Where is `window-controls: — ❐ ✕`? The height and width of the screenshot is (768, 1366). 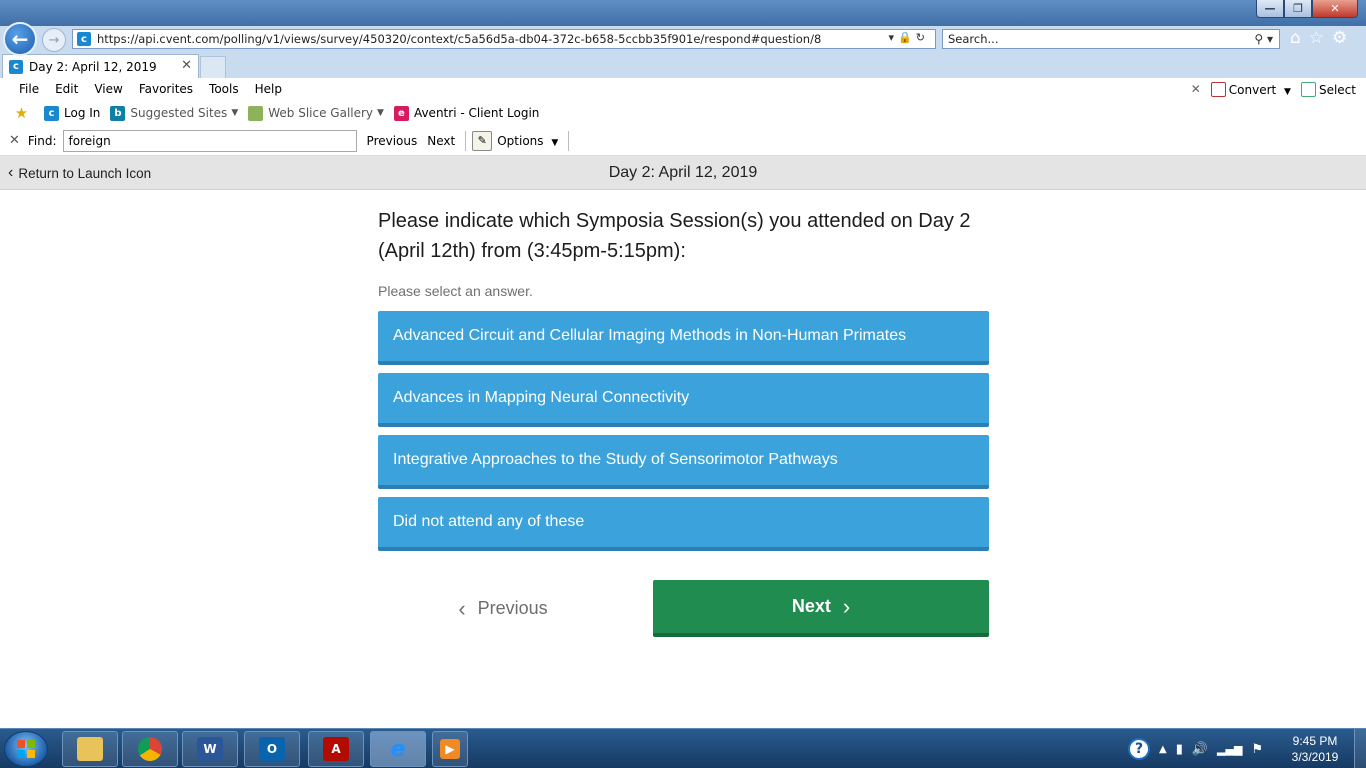
window-controls: — ❐ ✕ is located at coordinates (1307, 9).